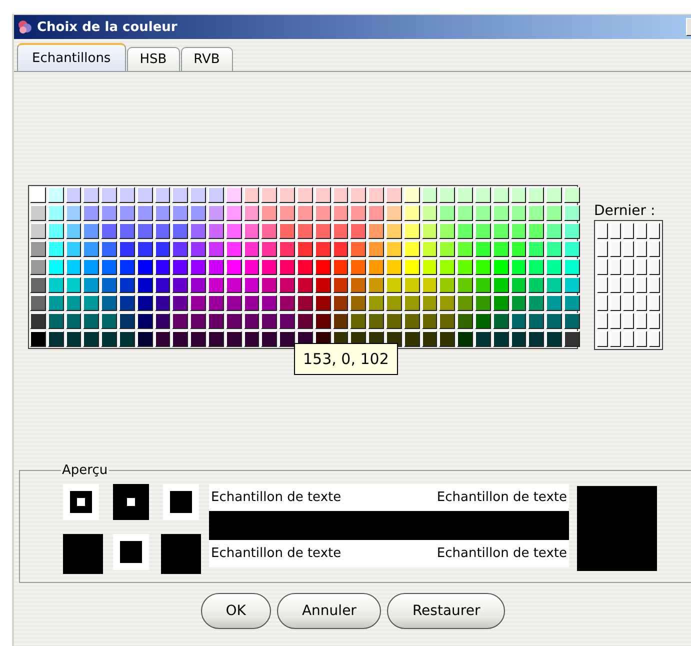 This screenshot has width=691, height=646. Describe the element at coordinates (153, 59) in the screenshot. I see `tab: HSB` at that location.